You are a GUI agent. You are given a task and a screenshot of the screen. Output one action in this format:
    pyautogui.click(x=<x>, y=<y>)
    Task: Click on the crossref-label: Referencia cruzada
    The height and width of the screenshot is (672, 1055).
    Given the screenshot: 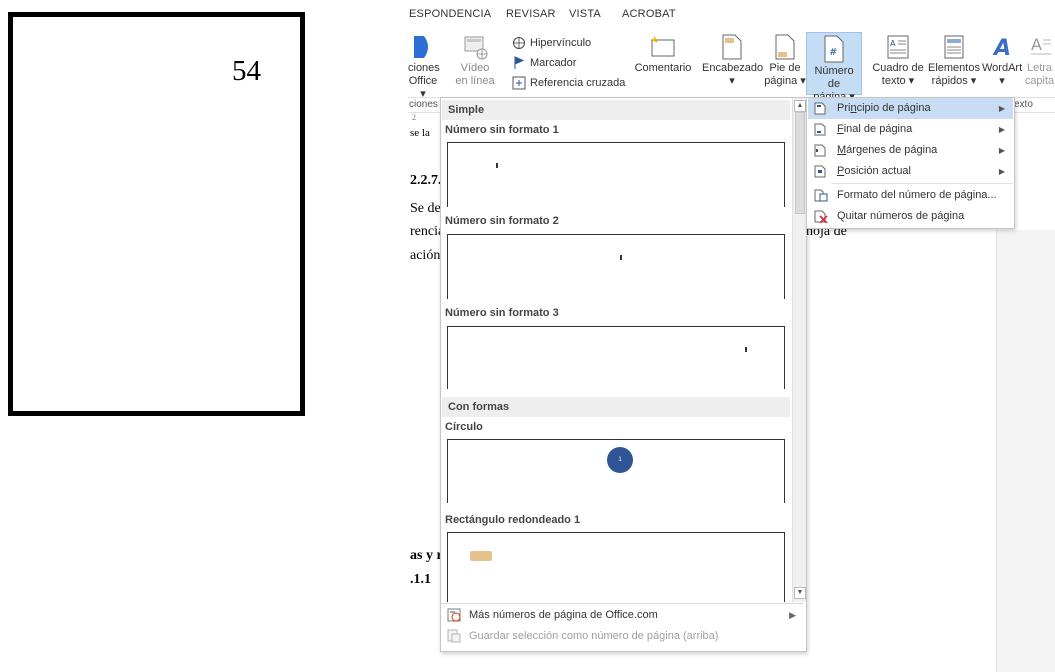 What is the action you would take?
    pyautogui.click(x=578, y=83)
    